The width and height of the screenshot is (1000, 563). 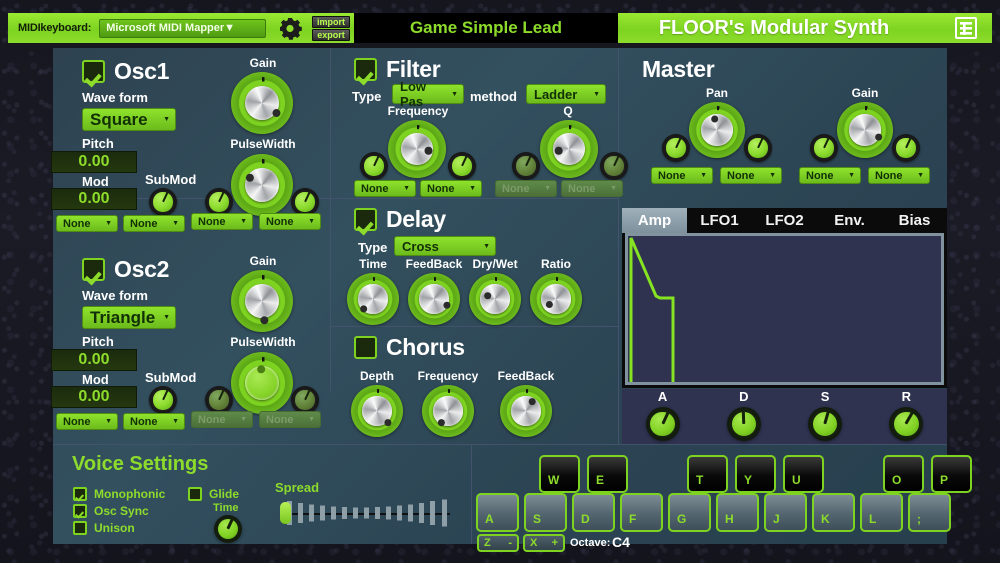 I want to click on osc2-mod-source-4: None ▼, so click(x=290, y=419).